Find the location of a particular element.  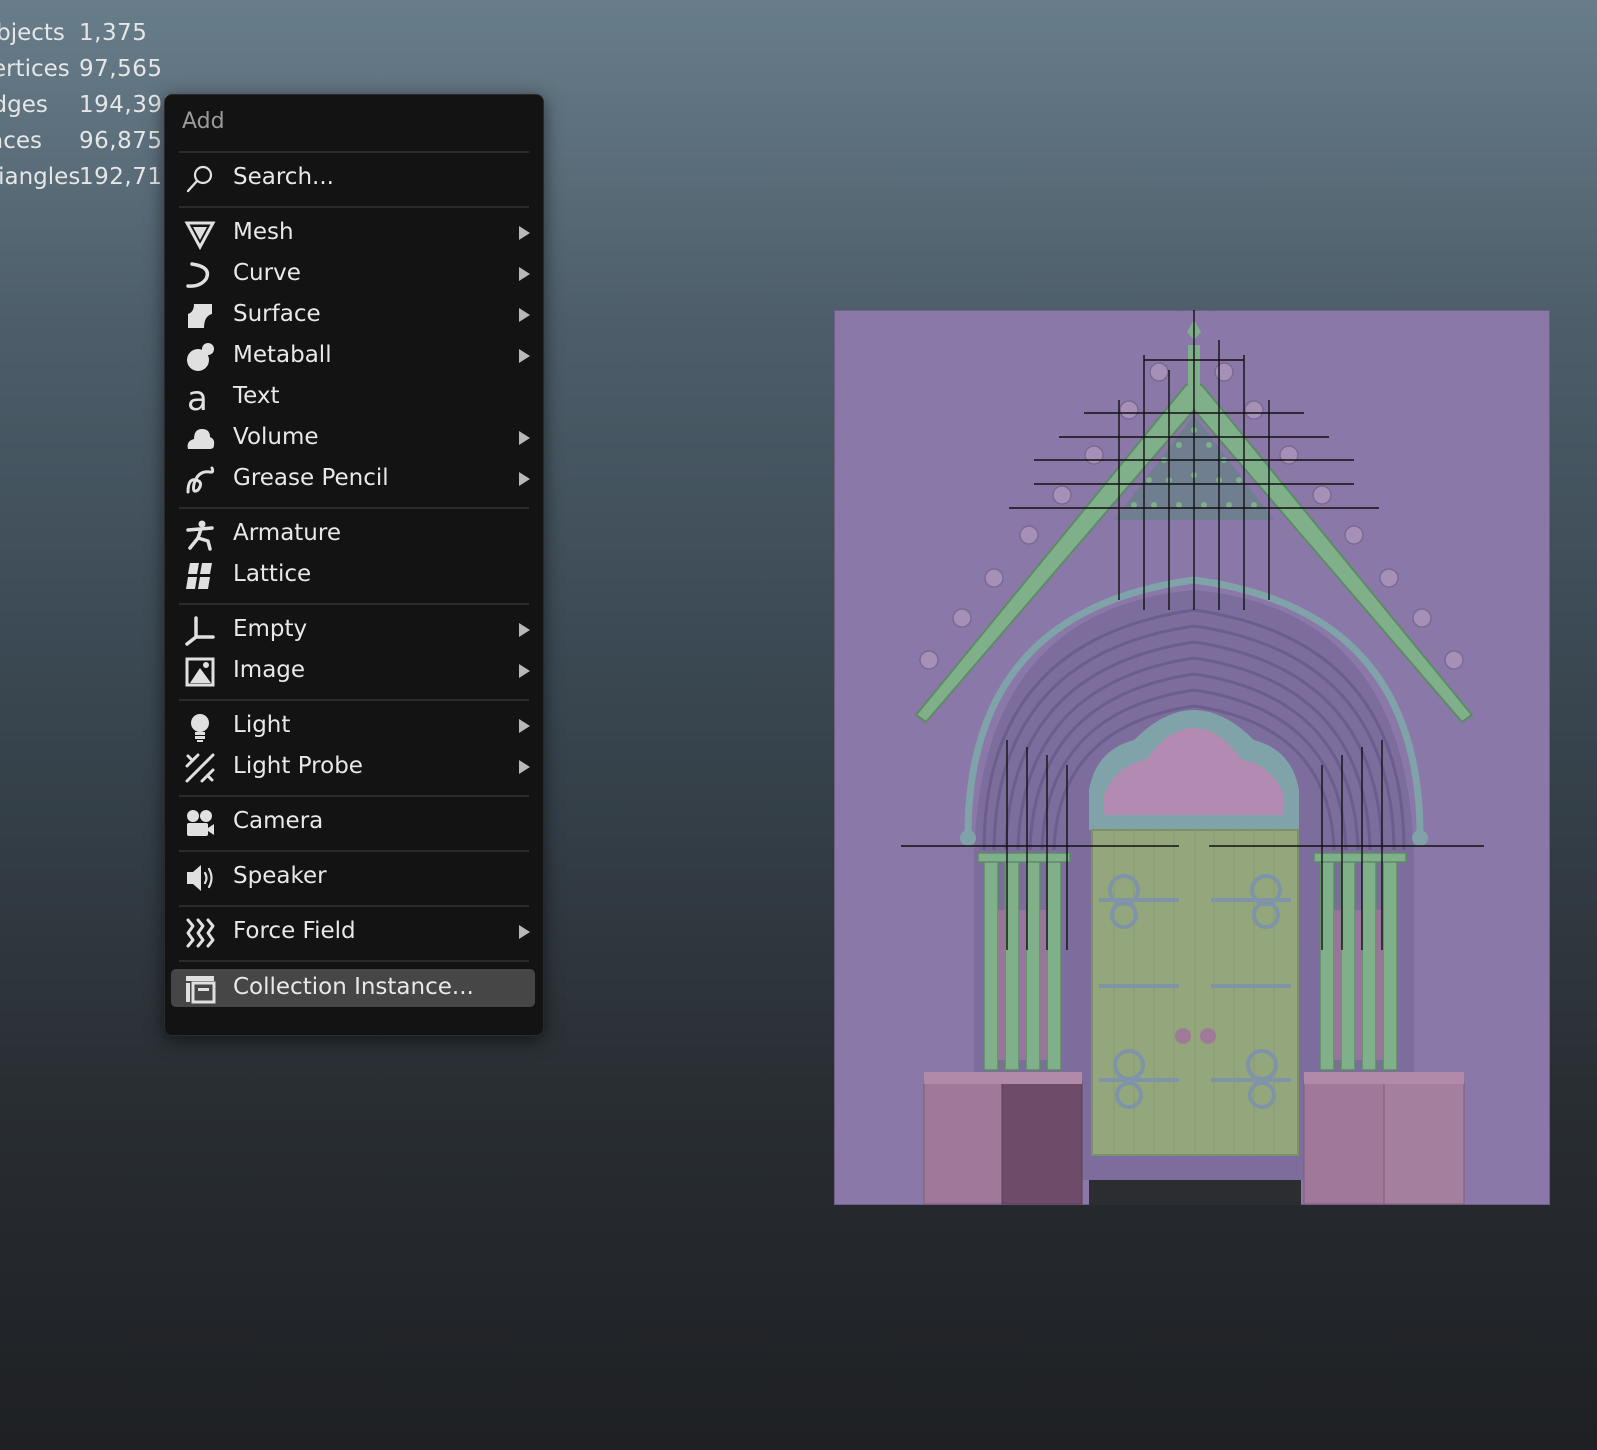

search-icon is located at coordinates (200, 179).